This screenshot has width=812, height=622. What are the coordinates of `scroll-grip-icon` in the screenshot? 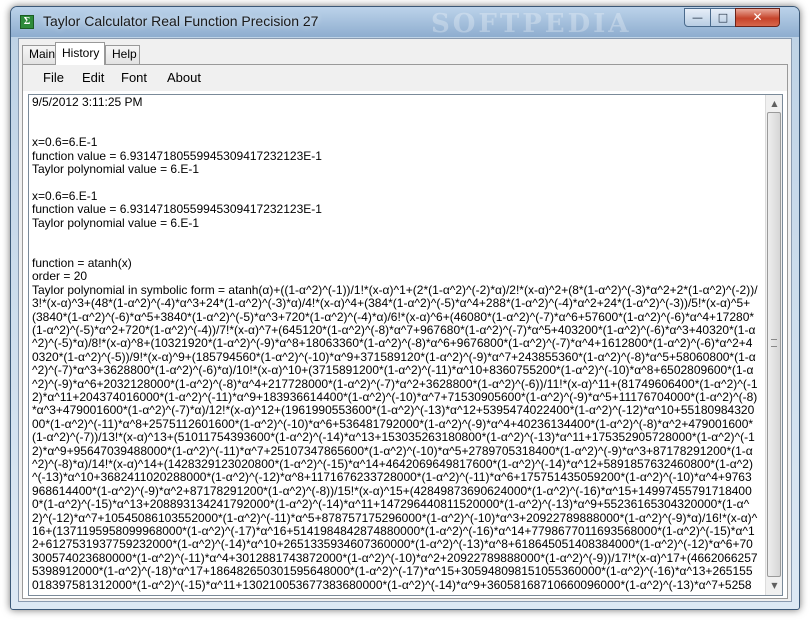 It's located at (774, 343).